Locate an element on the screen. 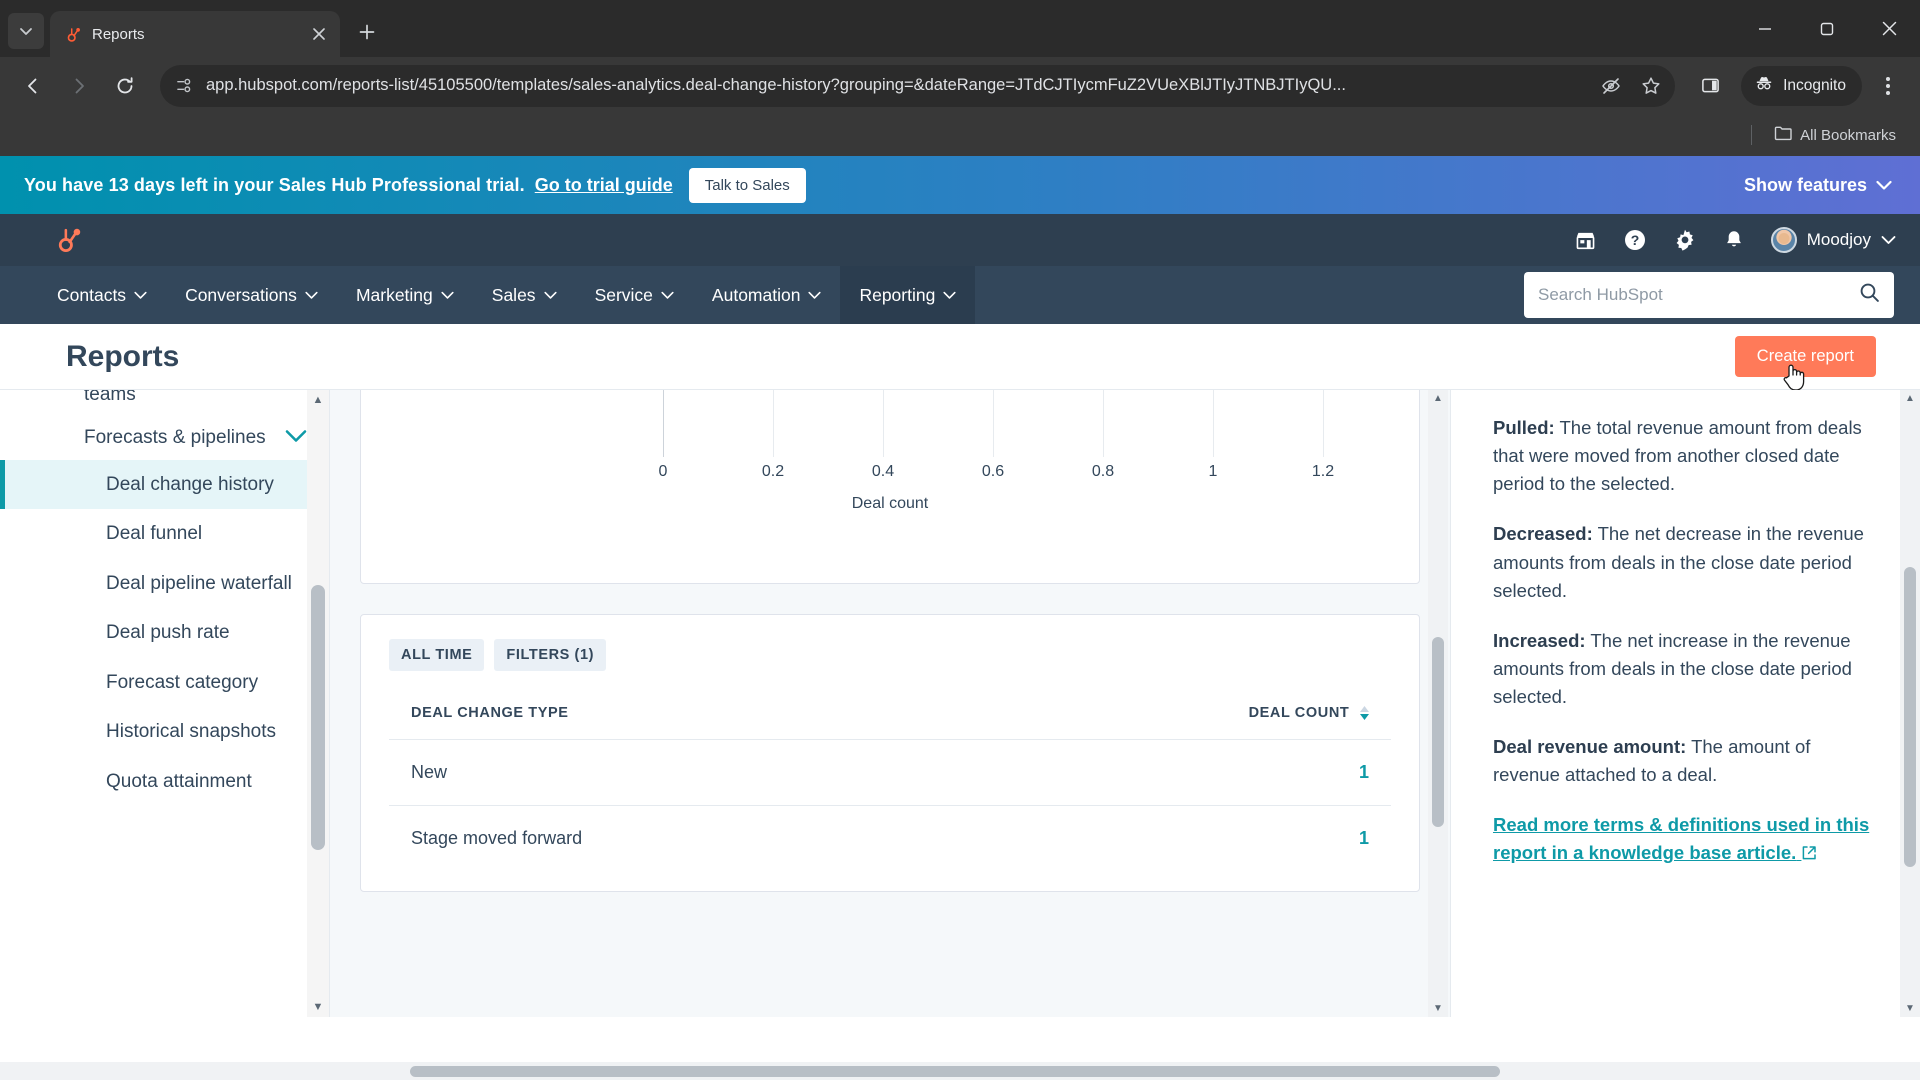 Image resolution: width=1920 pixels, height=1080 pixels. chart-xtick: 0.6 is located at coordinates (993, 471).